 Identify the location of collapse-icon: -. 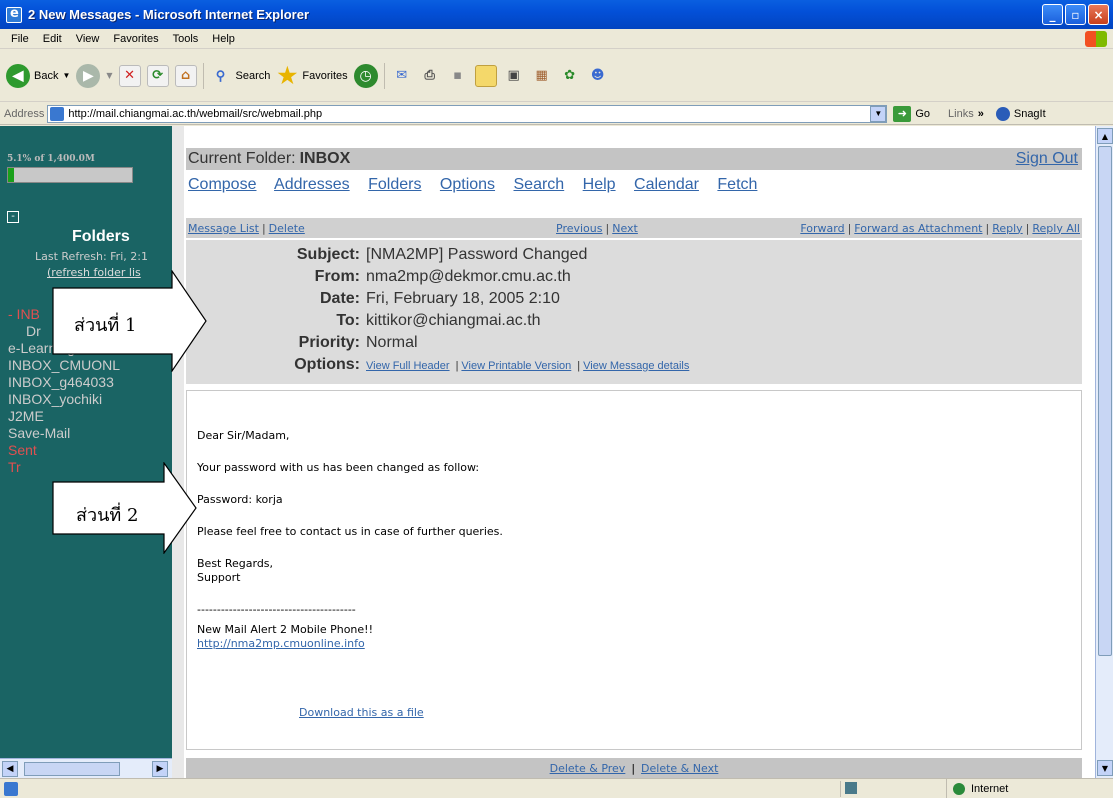
(13, 217).